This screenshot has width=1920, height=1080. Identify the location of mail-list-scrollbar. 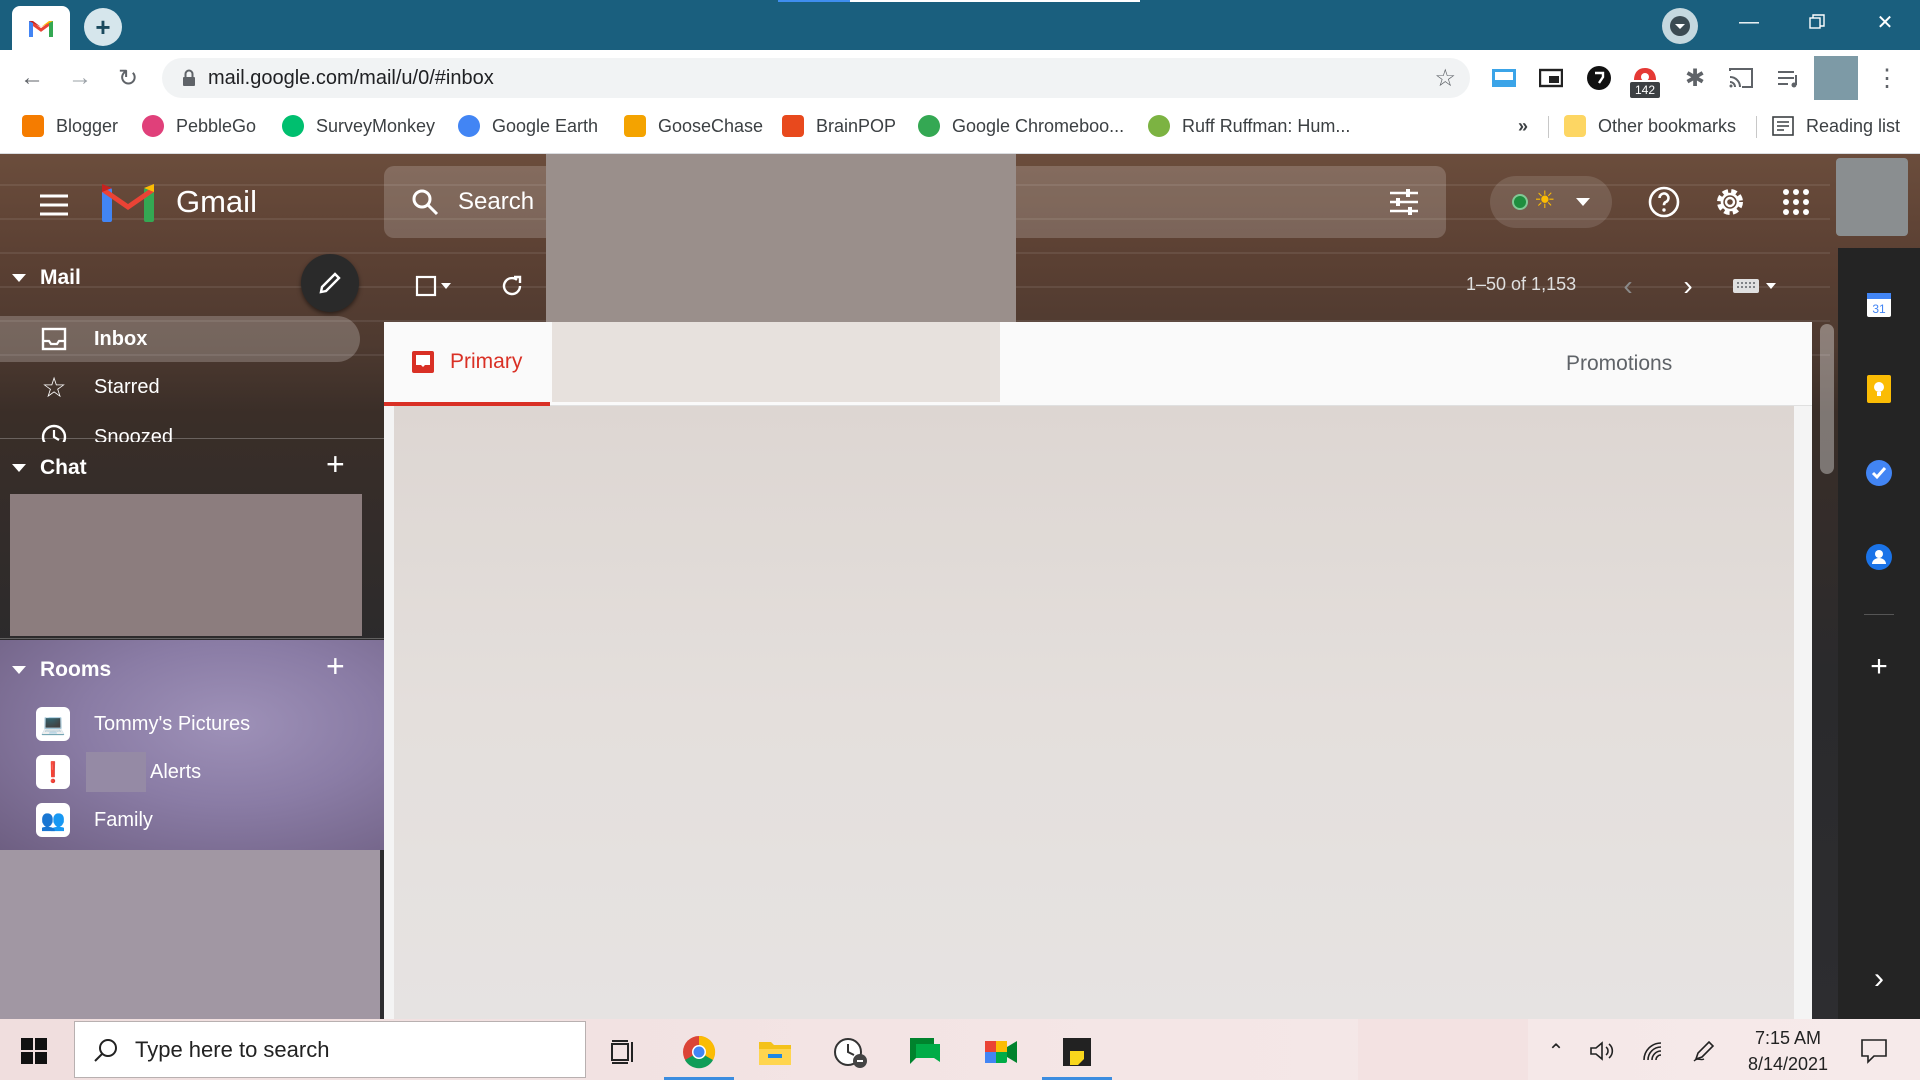
(1827, 399).